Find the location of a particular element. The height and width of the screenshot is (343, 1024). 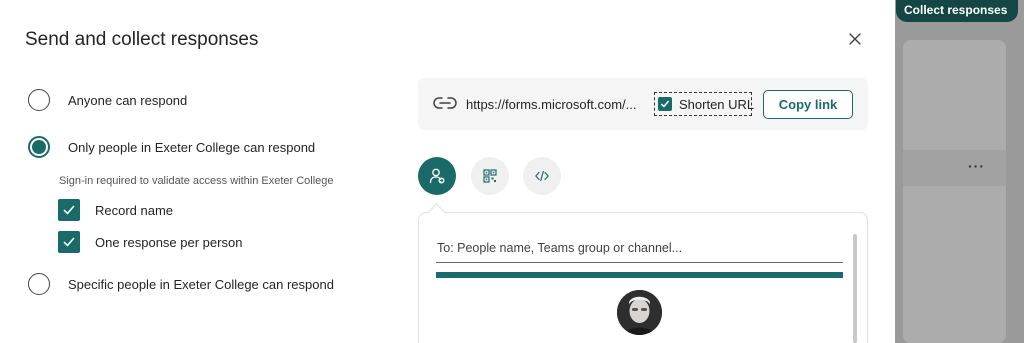

invite-people-icon is located at coordinates (437, 176).